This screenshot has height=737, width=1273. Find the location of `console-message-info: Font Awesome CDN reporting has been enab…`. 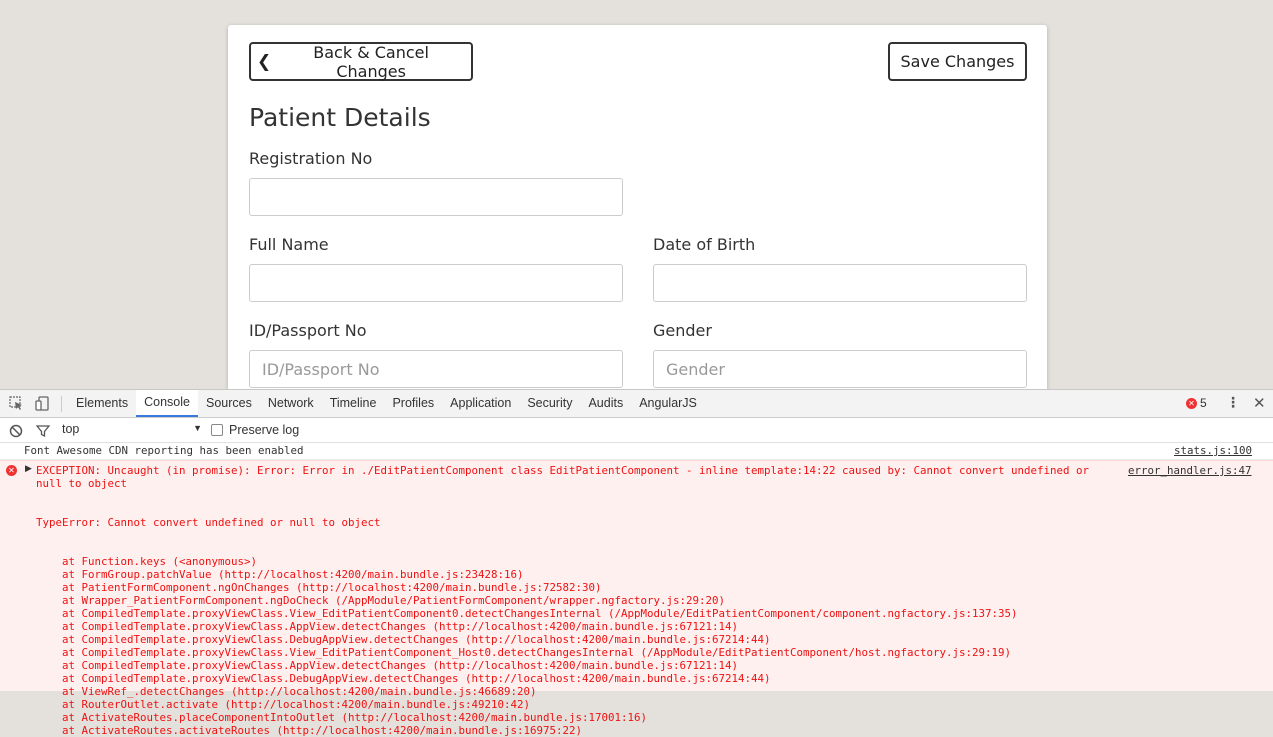

console-message-info: Font Awesome CDN reporting has been enab… is located at coordinates (636, 451).